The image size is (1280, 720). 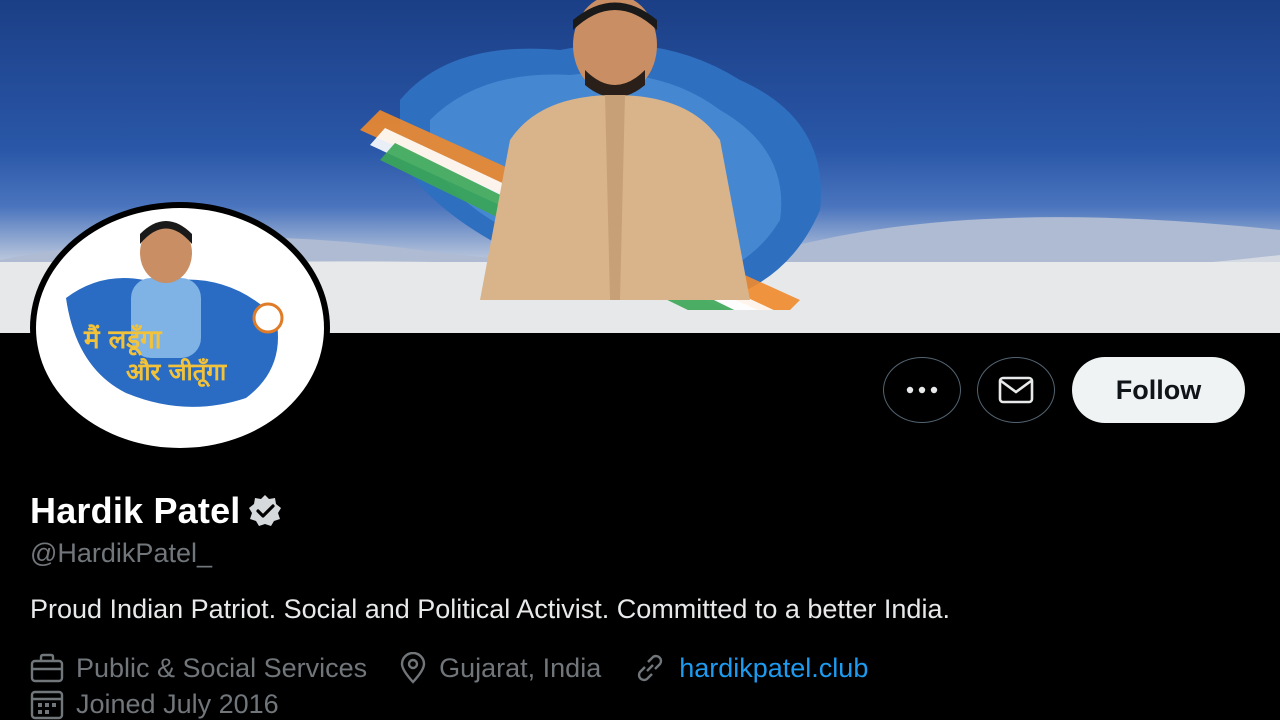 I want to click on profile-website-link: hardikpatel.club, so click(x=773, y=668).